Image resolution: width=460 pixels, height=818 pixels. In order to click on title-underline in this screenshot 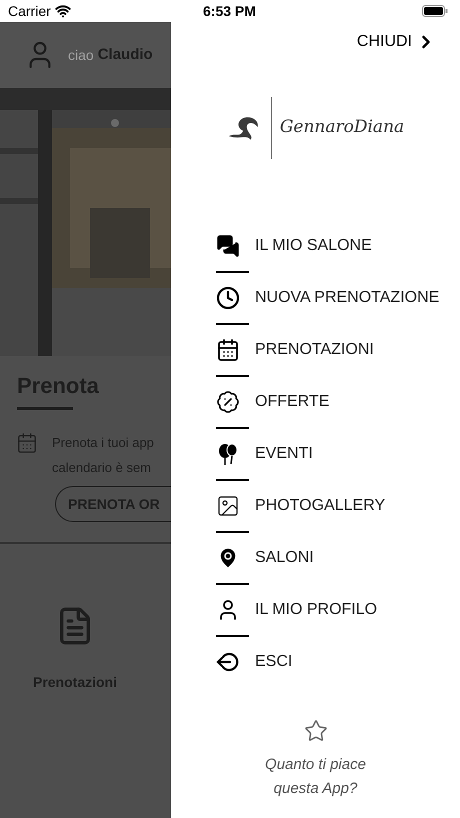, I will do `click(45, 408)`.